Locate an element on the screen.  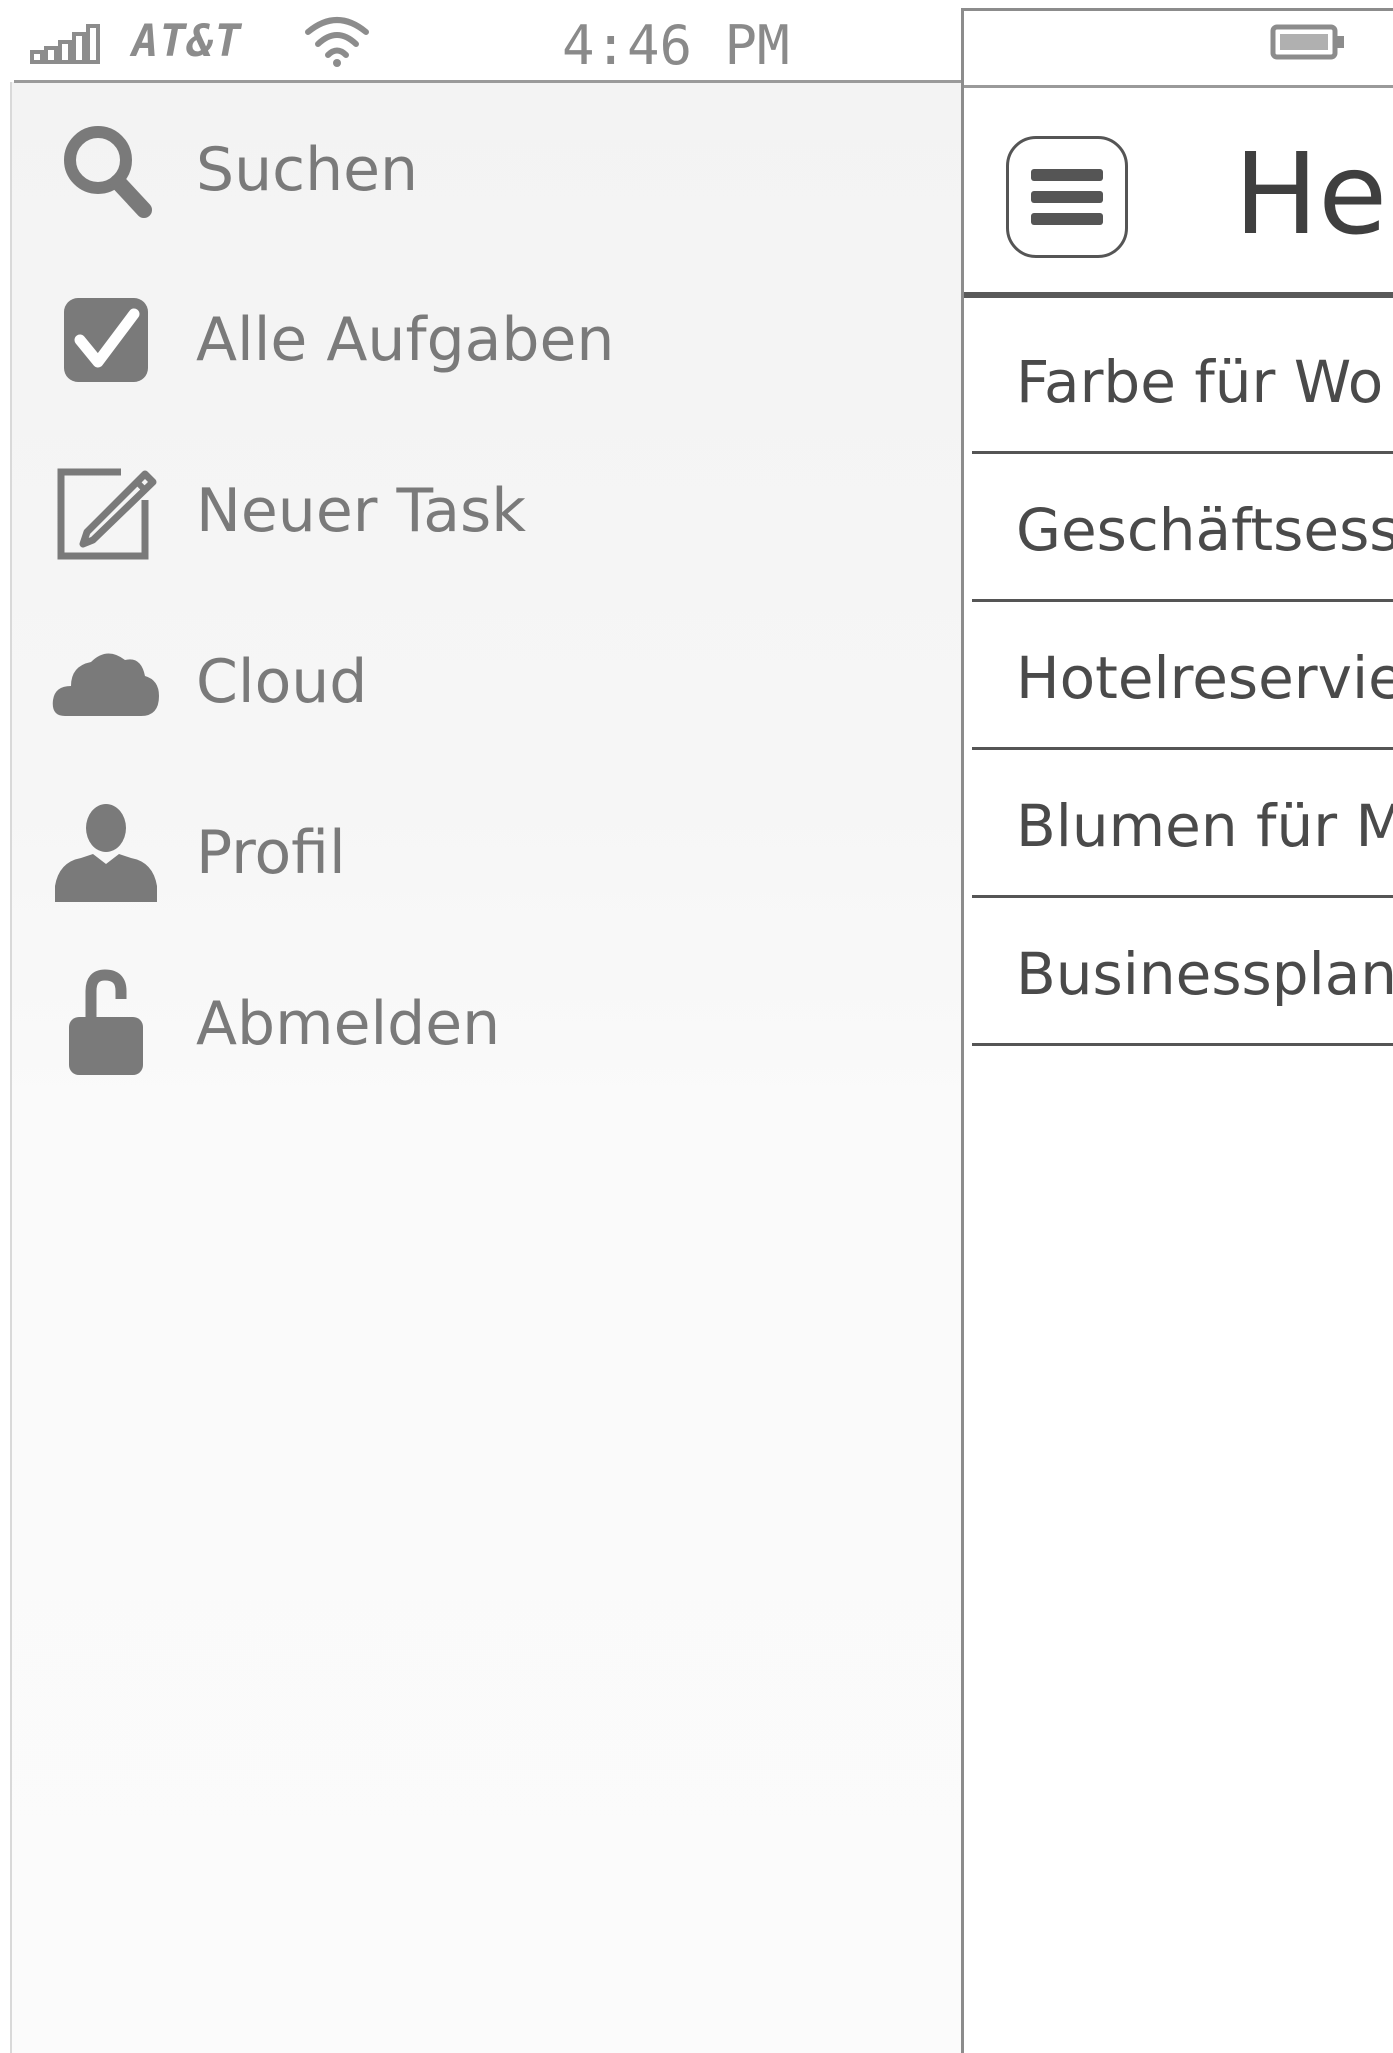
task-title: Geschäftsess is located at coordinates (1204, 530).